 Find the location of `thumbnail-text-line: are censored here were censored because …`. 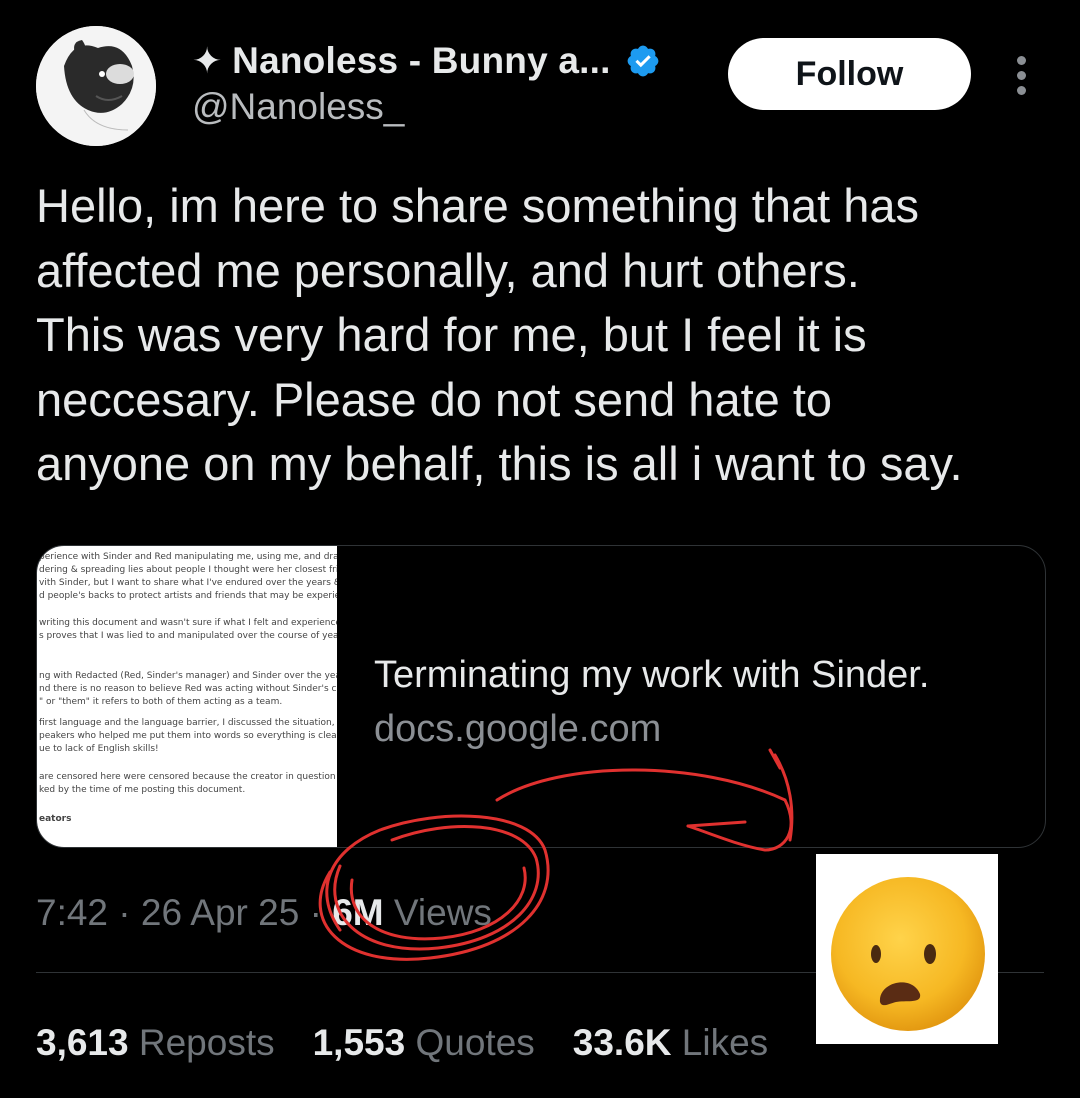

thumbnail-text-line: are censored here were censored because … is located at coordinates (188, 777).